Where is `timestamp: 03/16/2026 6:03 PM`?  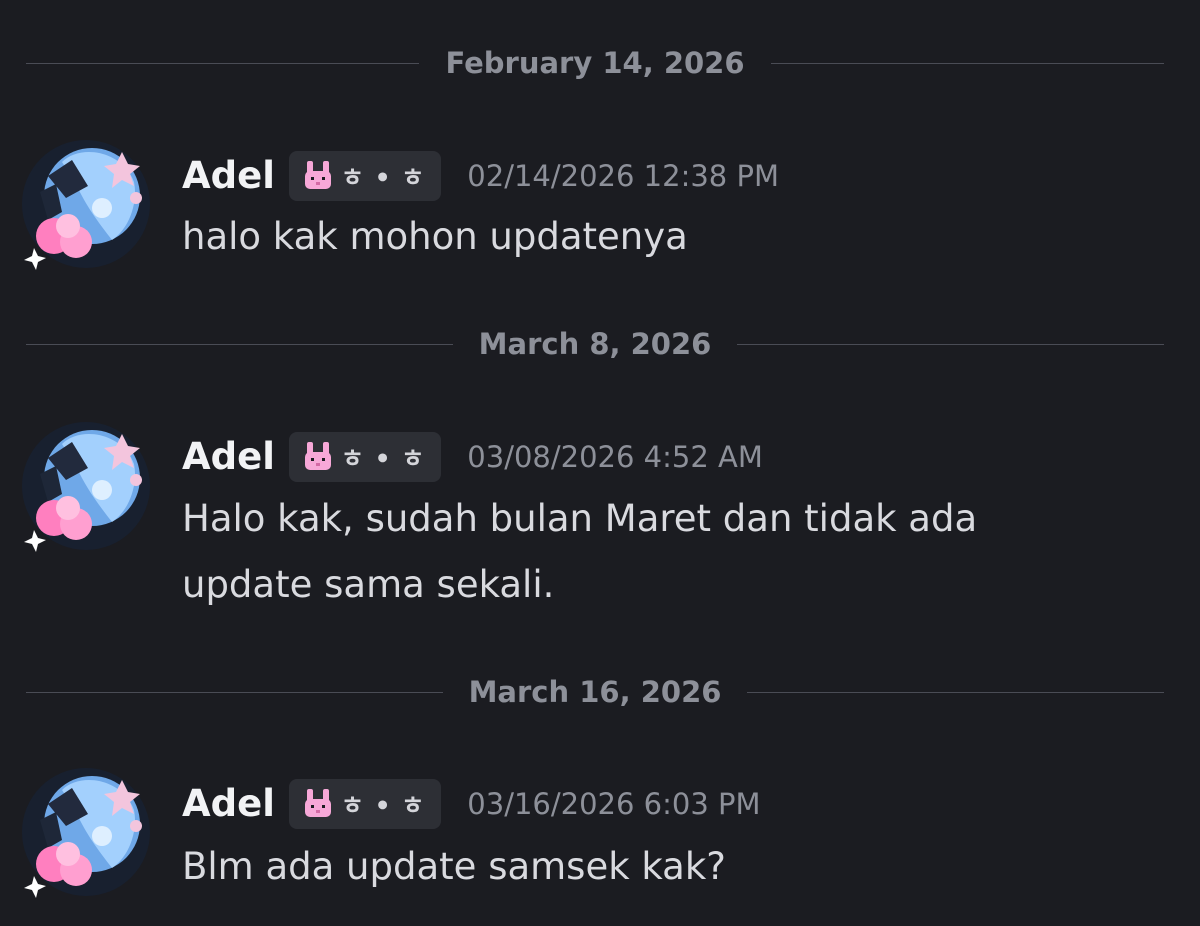
timestamp: 03/16/2026 6:03 PM is located at coordinates (613, 804).